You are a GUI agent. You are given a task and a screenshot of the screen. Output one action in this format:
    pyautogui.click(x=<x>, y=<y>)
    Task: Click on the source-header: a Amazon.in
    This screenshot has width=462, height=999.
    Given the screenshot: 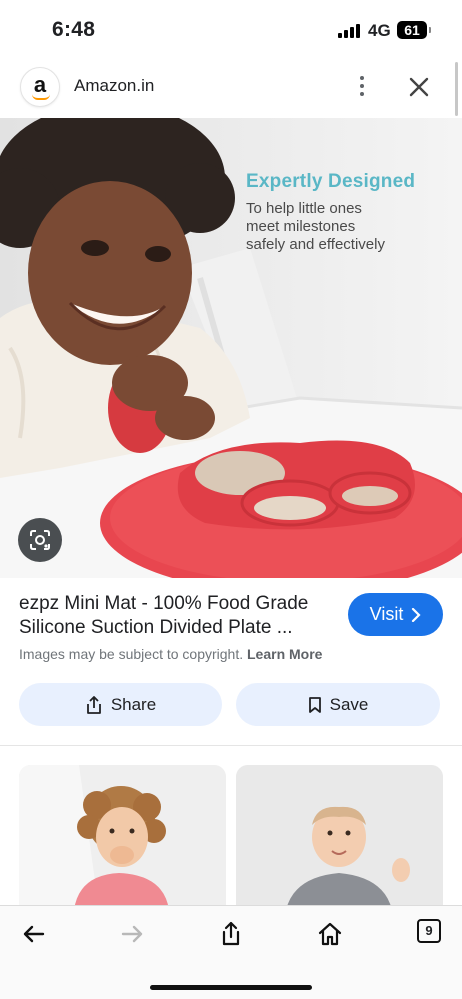 What is the action you would take?
    pyautogui.click(x=231, y=88)
    